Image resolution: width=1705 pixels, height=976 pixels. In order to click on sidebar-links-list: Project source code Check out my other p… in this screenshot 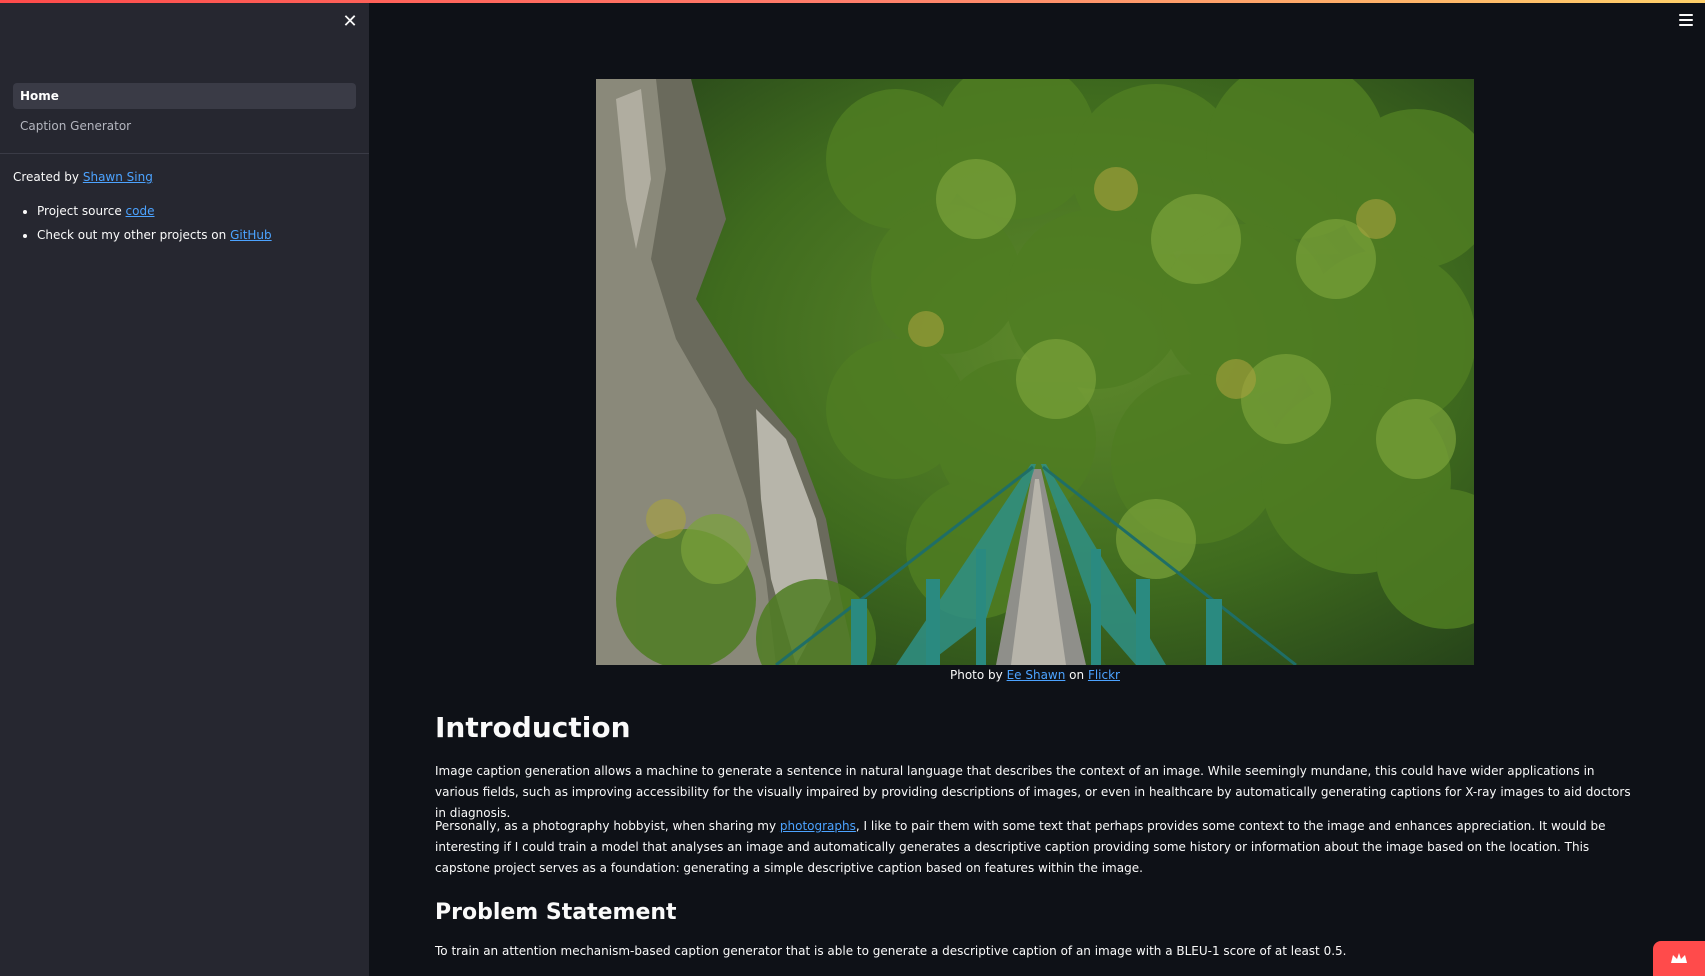, I will do `click(184, 223)`.